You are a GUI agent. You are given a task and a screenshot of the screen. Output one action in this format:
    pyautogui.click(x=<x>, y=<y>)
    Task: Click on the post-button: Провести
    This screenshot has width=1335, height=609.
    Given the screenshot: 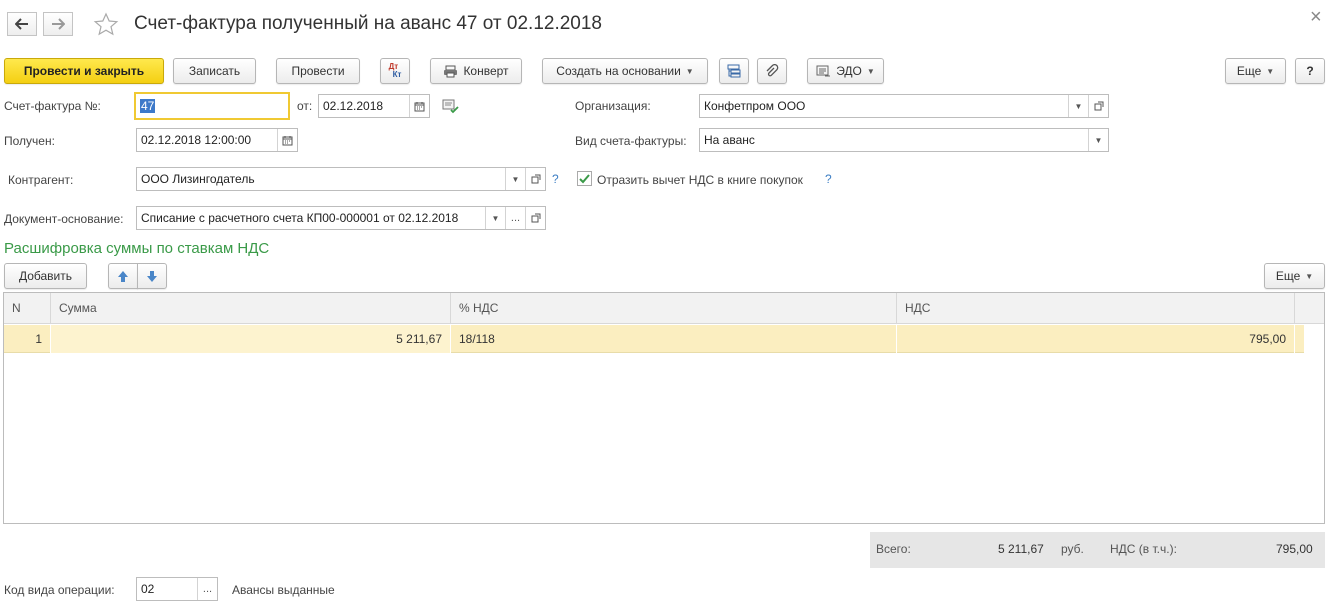 What is the action you would take?
    pyautogui.click(x=318, y=71)
    